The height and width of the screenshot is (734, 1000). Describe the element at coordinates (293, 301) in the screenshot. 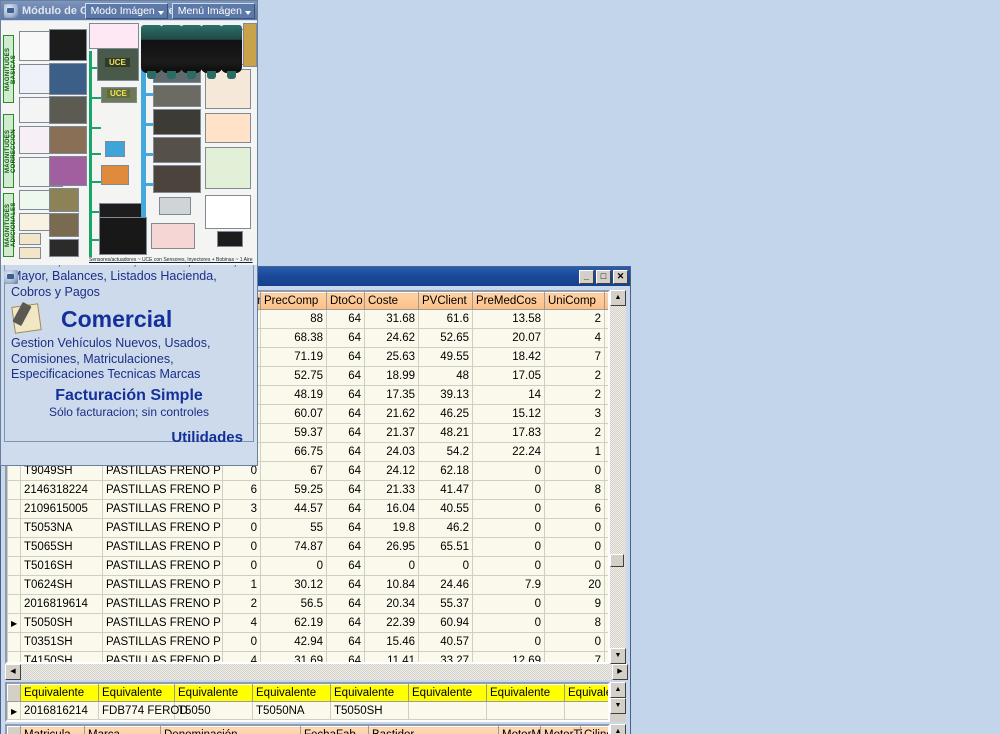

I see `column-header-3: PrecComp` at that location.